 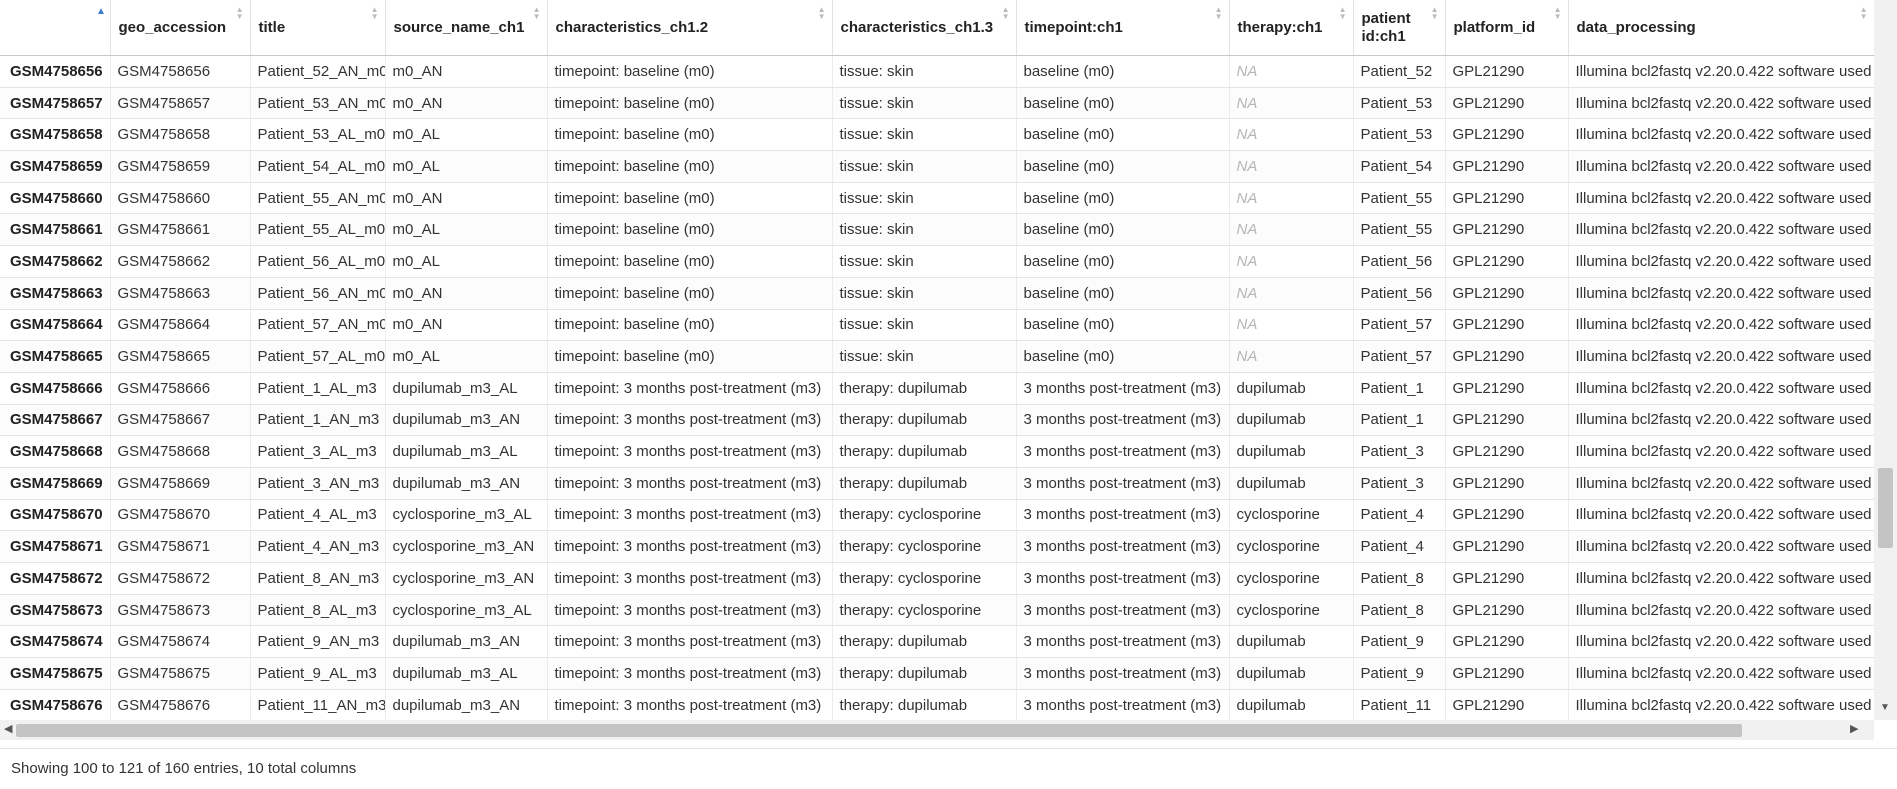 I want to click on table-cell: Patient_8, so click(x=1399, y=610).